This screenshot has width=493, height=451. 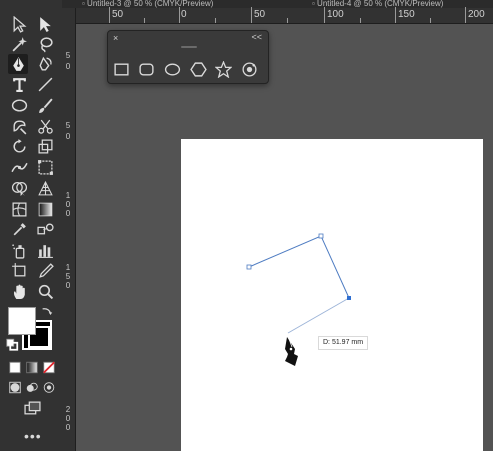 What do you see at coordinates (19, 84) in the screenshot?
I see `type-tool-icon` at bounding box center [19, 84].